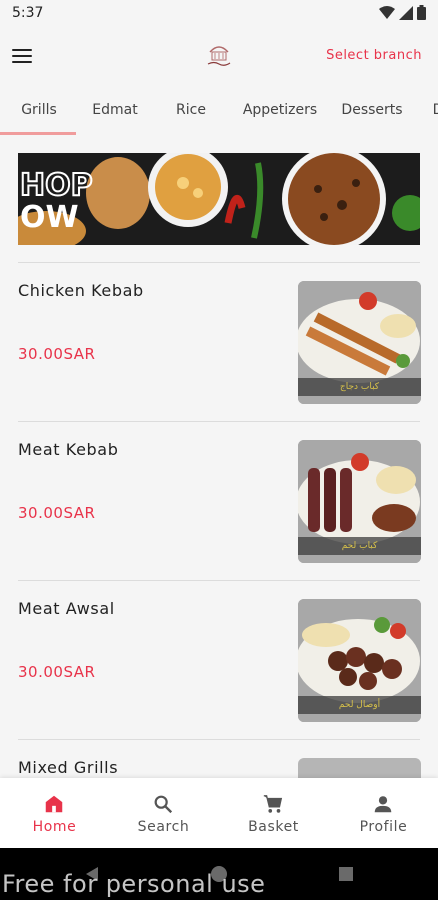  What do you see at coordinates (383, 827) in the screenshot?
I see `nav-label: Profile` at bounding box center [383, 827].